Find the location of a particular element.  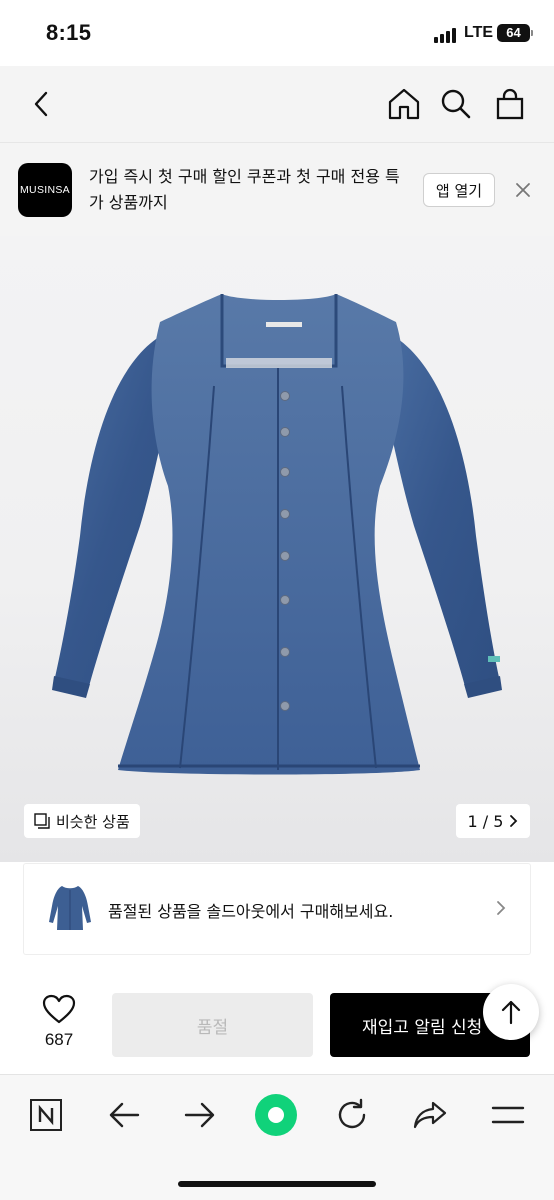

back-button is located at coordinates (42, 104).